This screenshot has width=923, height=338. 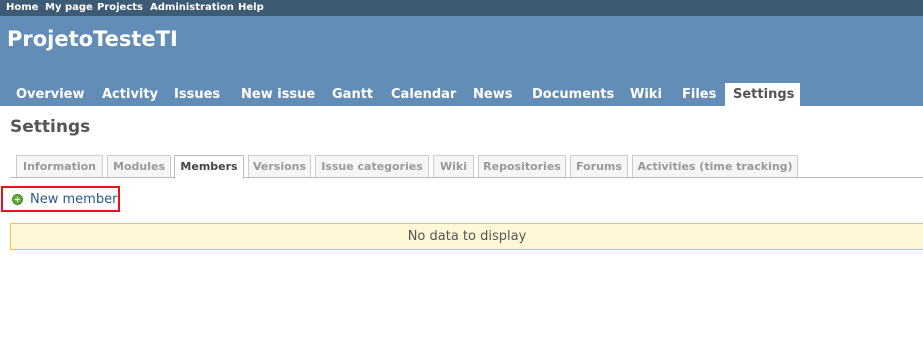 I want to click on top-menu-home: Home, so click(x=22, y=8).